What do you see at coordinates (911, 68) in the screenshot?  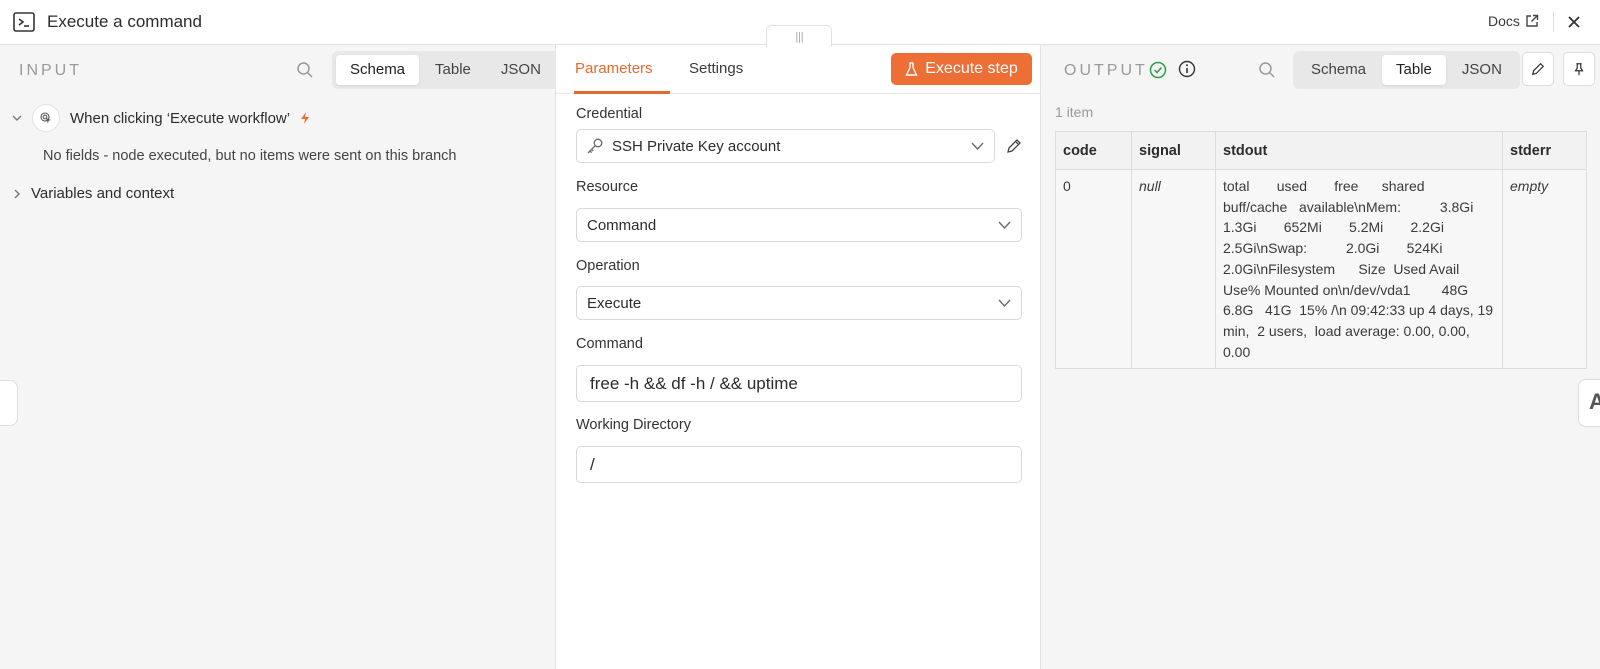 I see `flask-icon` at bounding box center [911, 68].